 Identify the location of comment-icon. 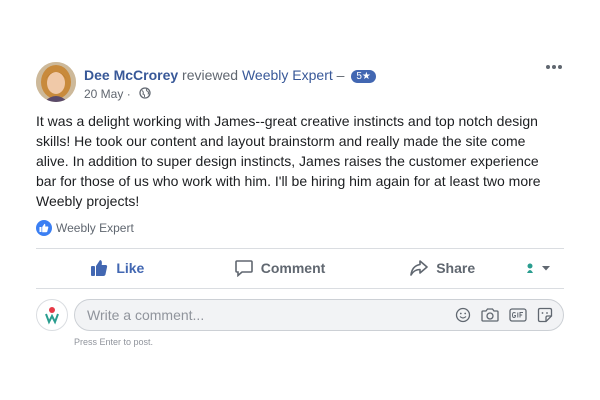
(243, 268).